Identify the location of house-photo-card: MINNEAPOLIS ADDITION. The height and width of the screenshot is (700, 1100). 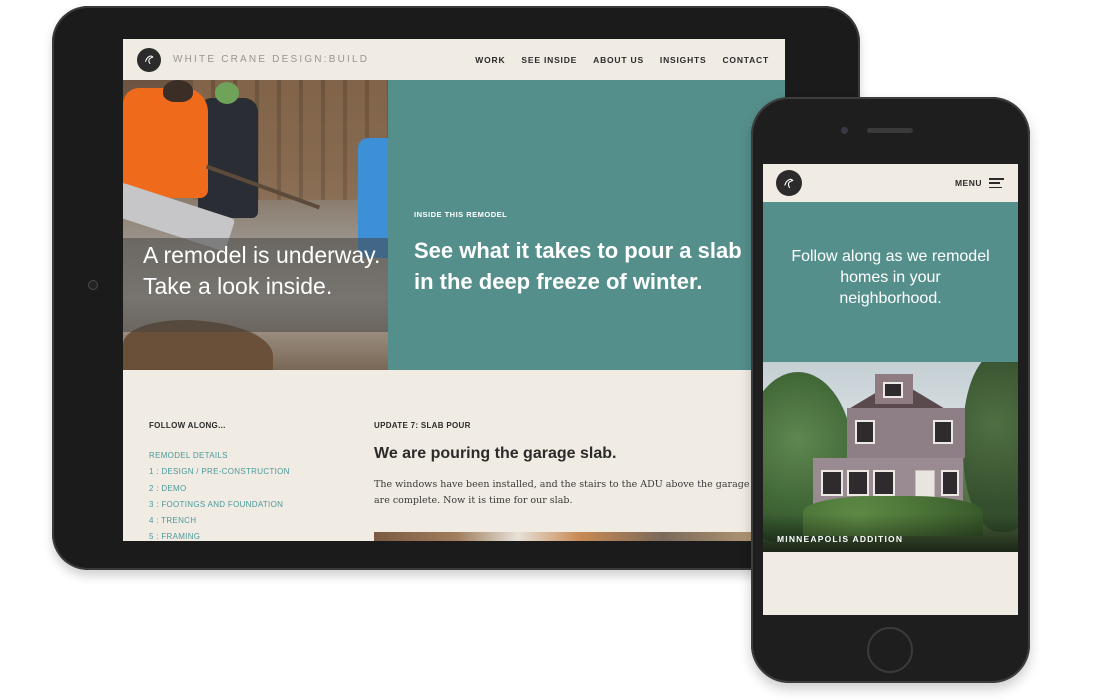
(890, 457).